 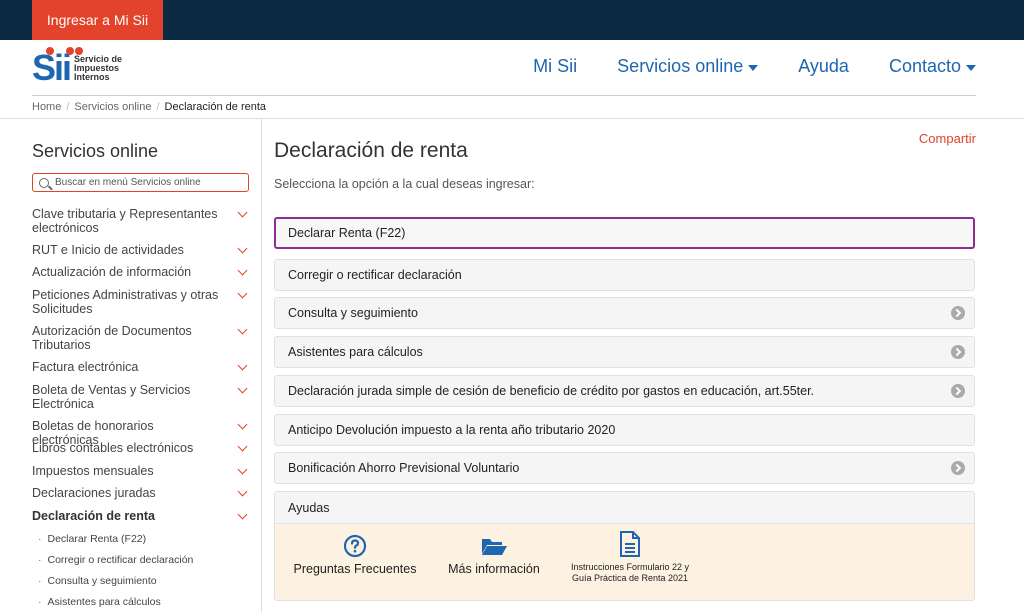 I want to click on question-circle-icon, so click(x=355, y=546).